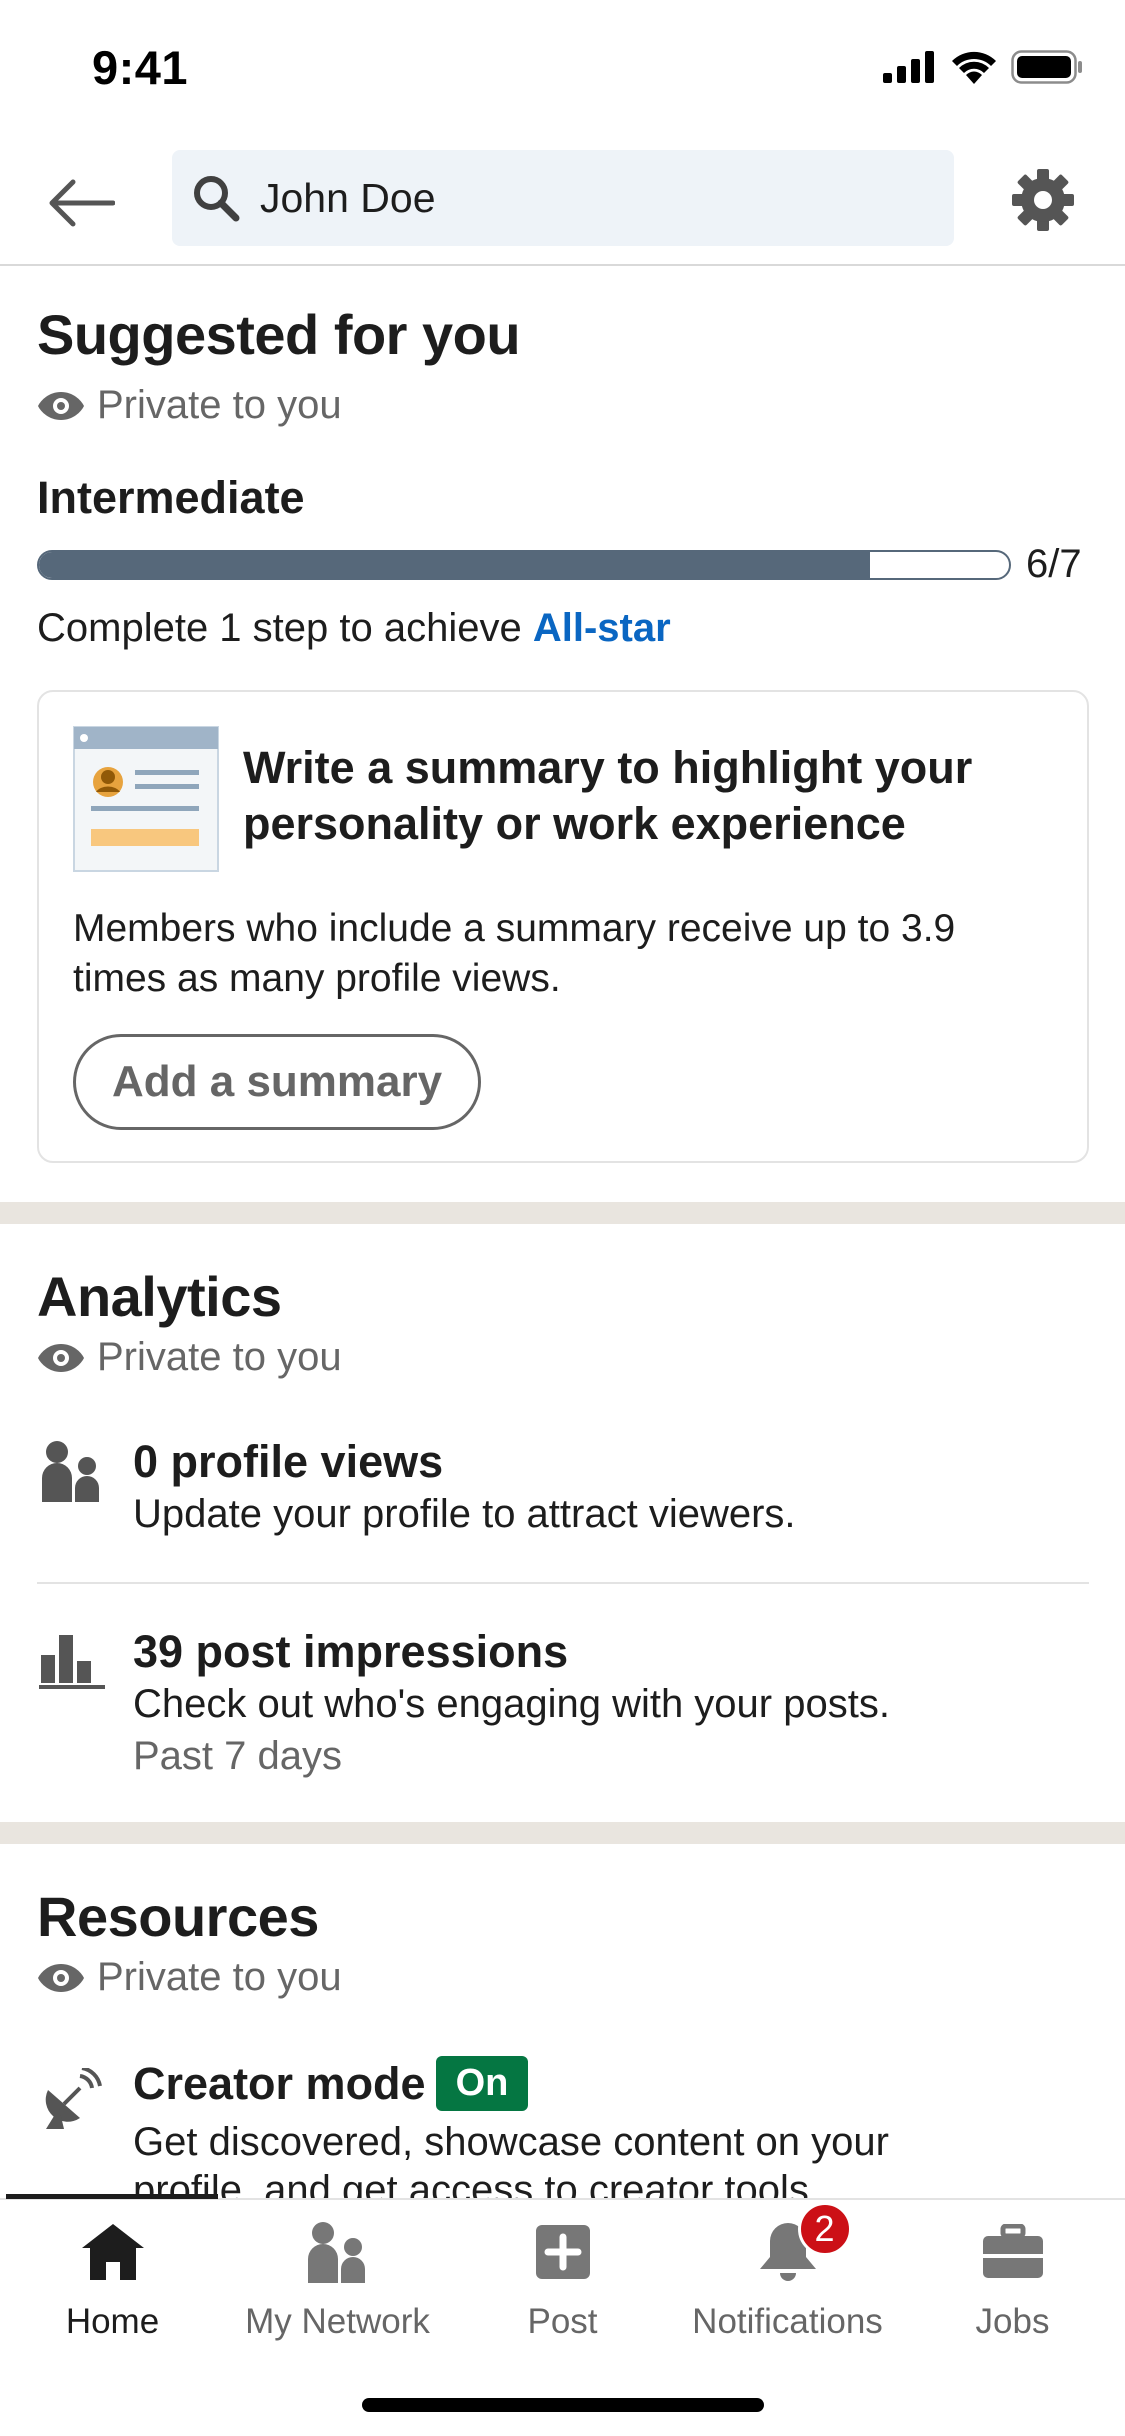  Describe the element at coordinates (112, 2291) in the screenshot. I see `nav-home: Home` at that location.